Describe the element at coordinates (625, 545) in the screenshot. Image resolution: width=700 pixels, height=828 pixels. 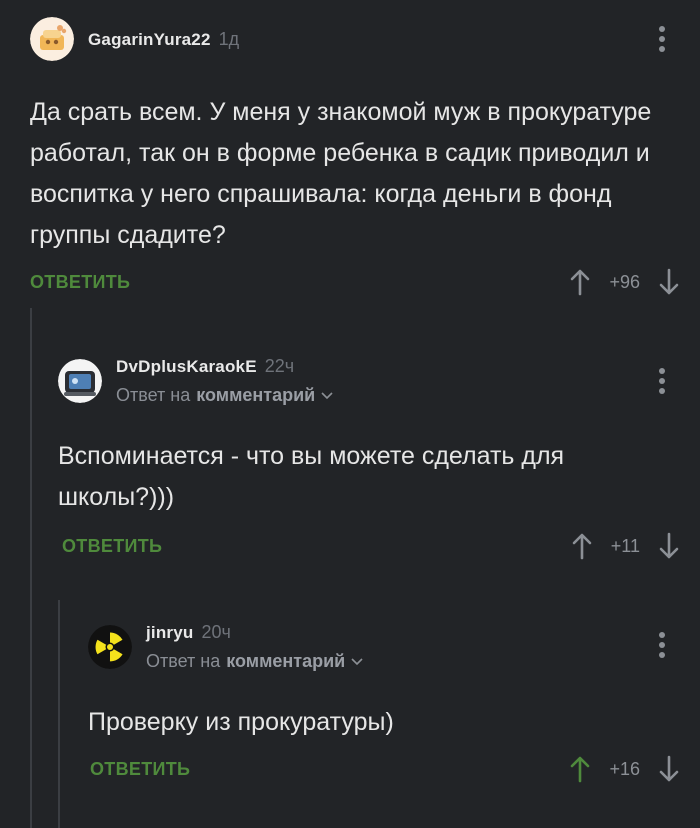
I see `rating-value: +11` at that location.